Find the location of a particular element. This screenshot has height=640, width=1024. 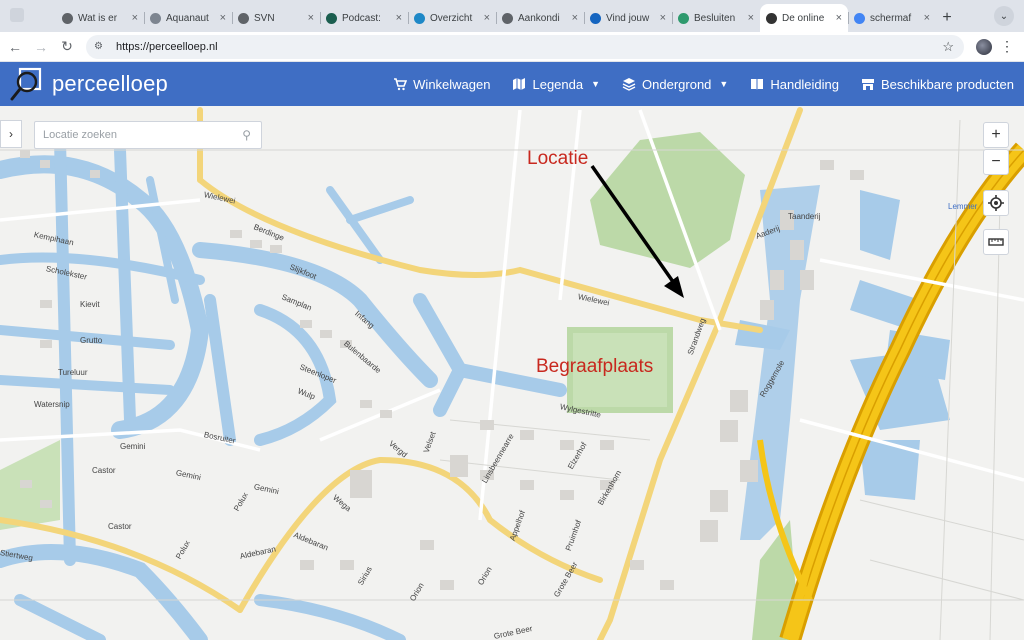

browser-tab: Overzicht × is located at coordinates (452, 18).